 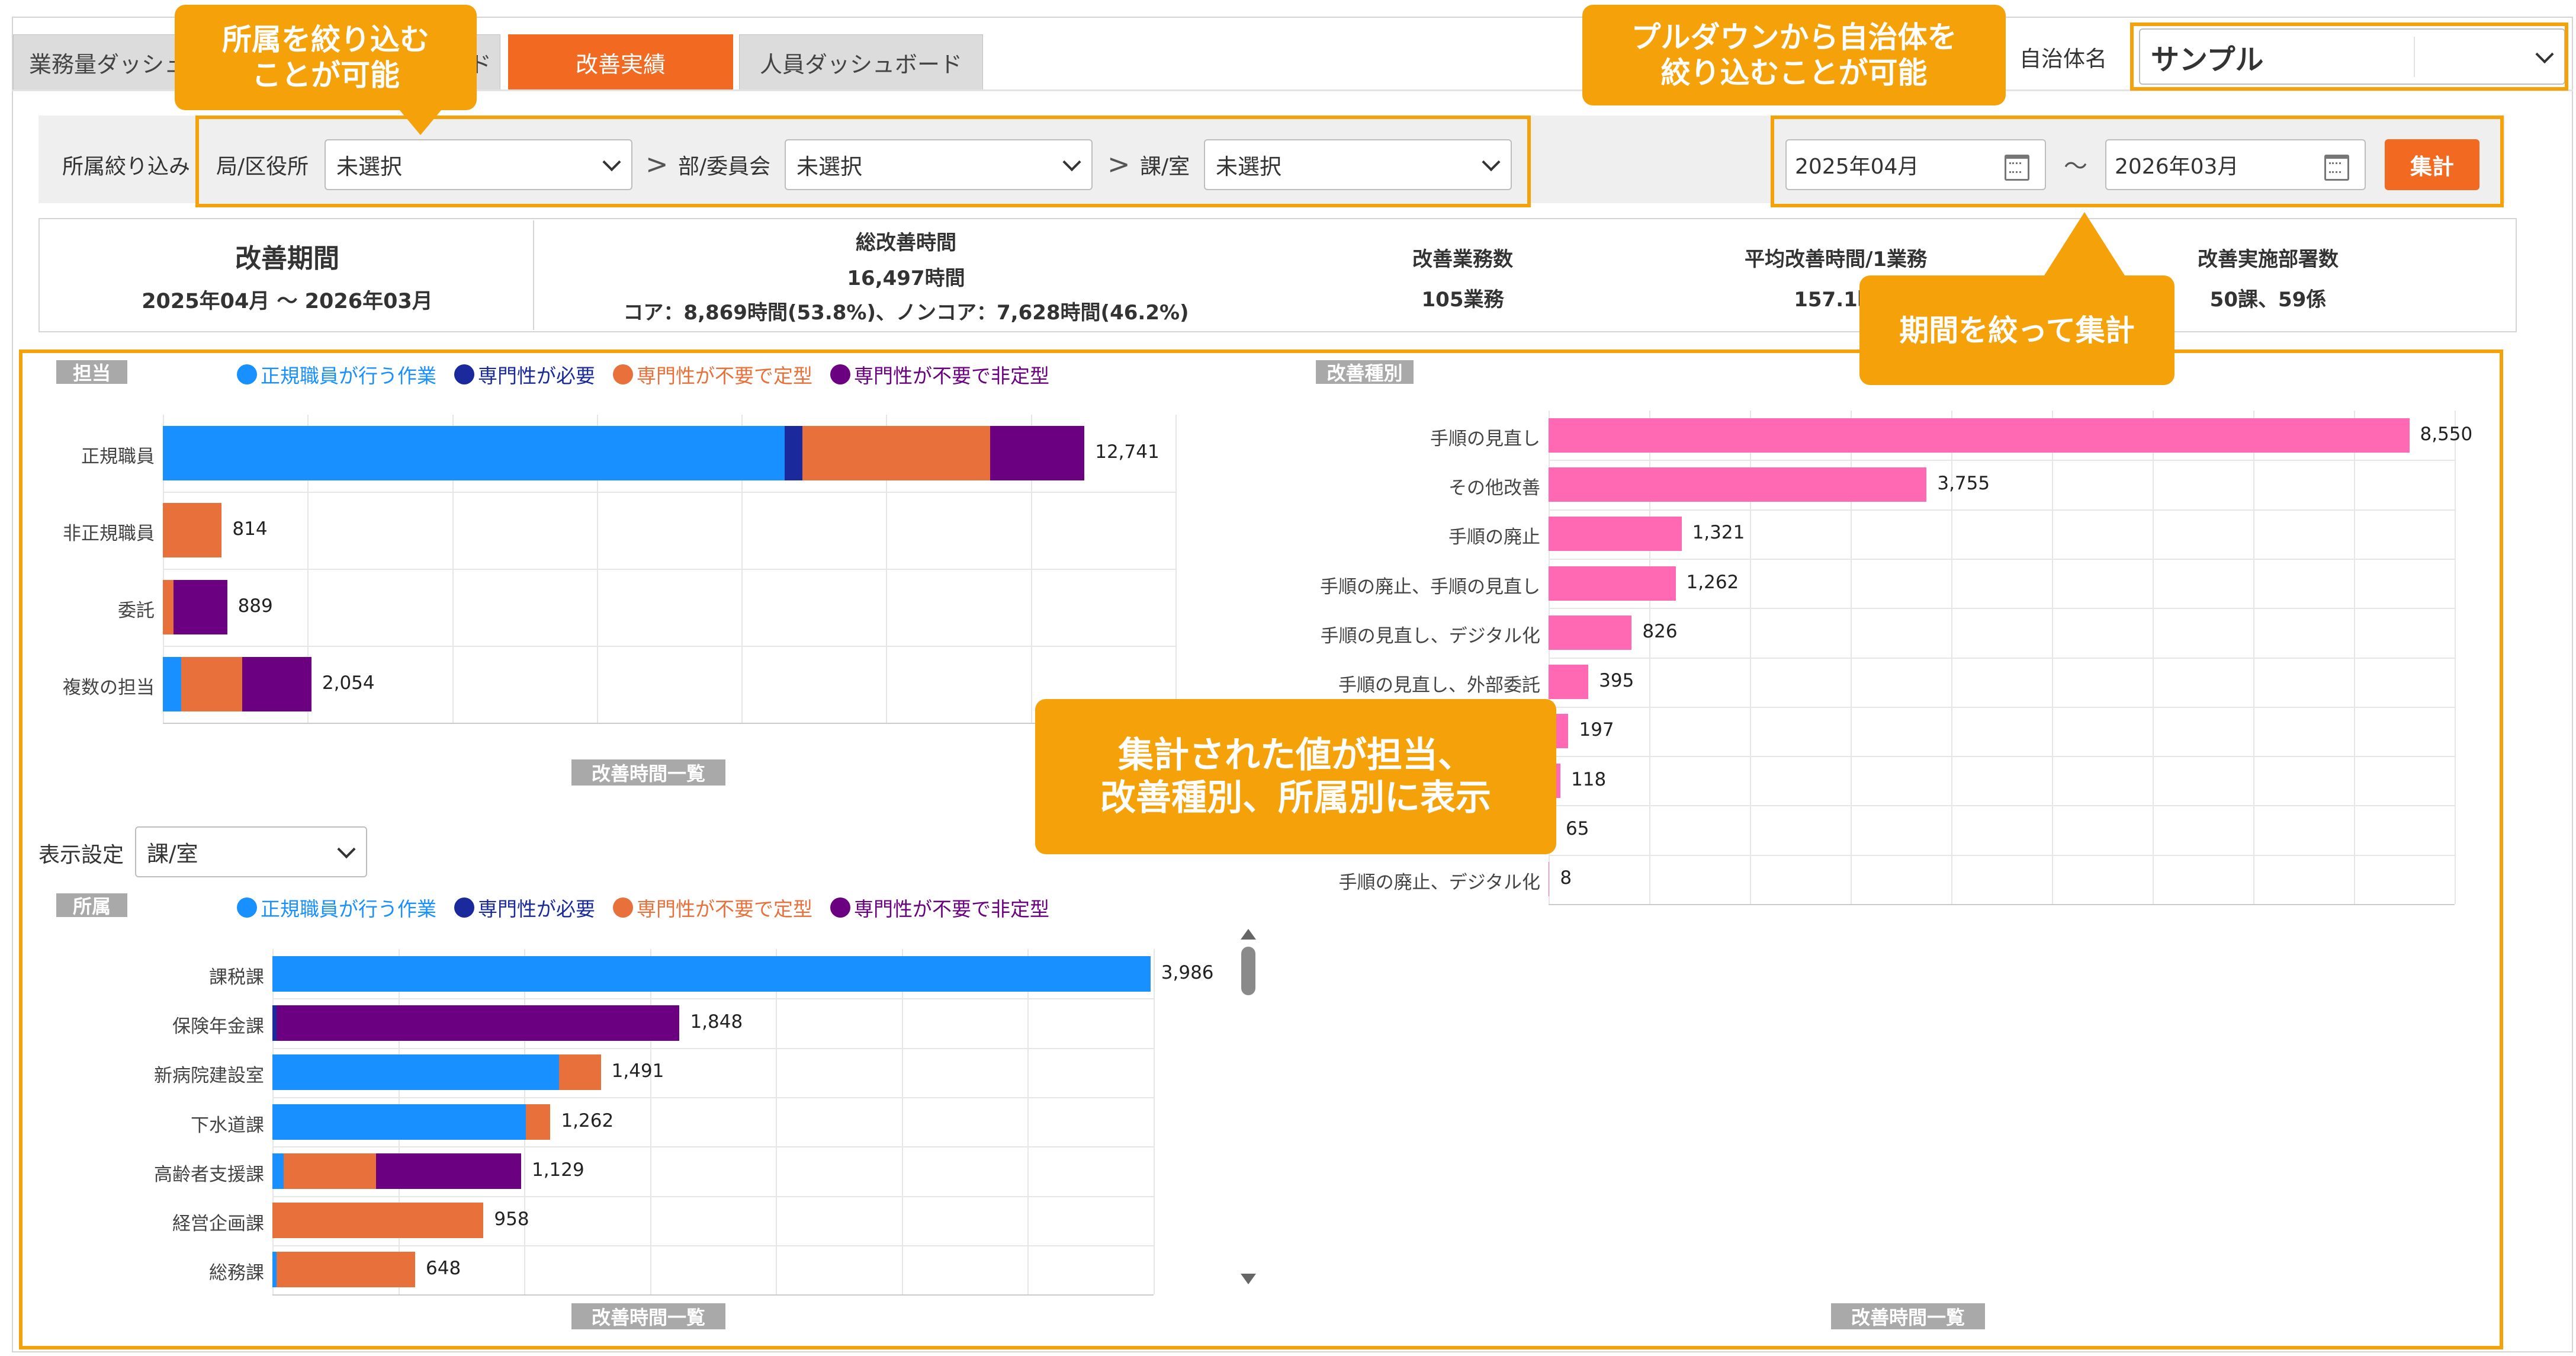 What do you see at coordinates (2446, 434) in the screenshot?
I see `value-label: 8,550` at bounding box center [2446, 434].